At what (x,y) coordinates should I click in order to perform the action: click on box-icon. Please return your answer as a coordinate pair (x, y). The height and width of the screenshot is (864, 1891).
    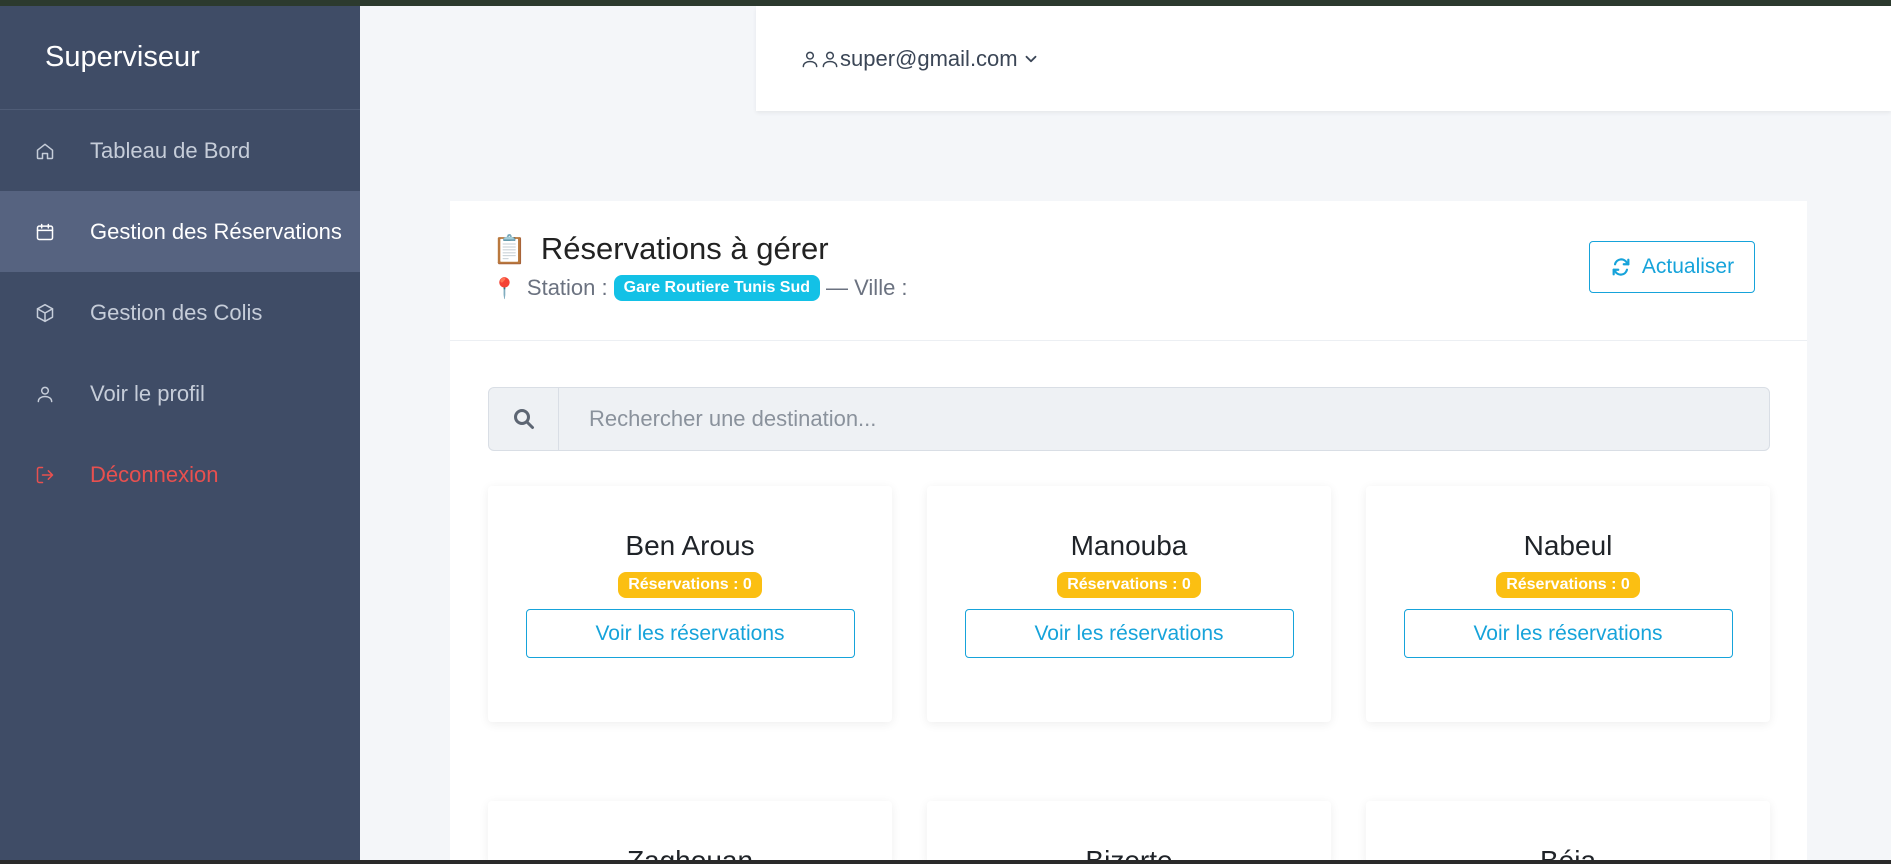
    Looking at the image, I should click on (45, 313).